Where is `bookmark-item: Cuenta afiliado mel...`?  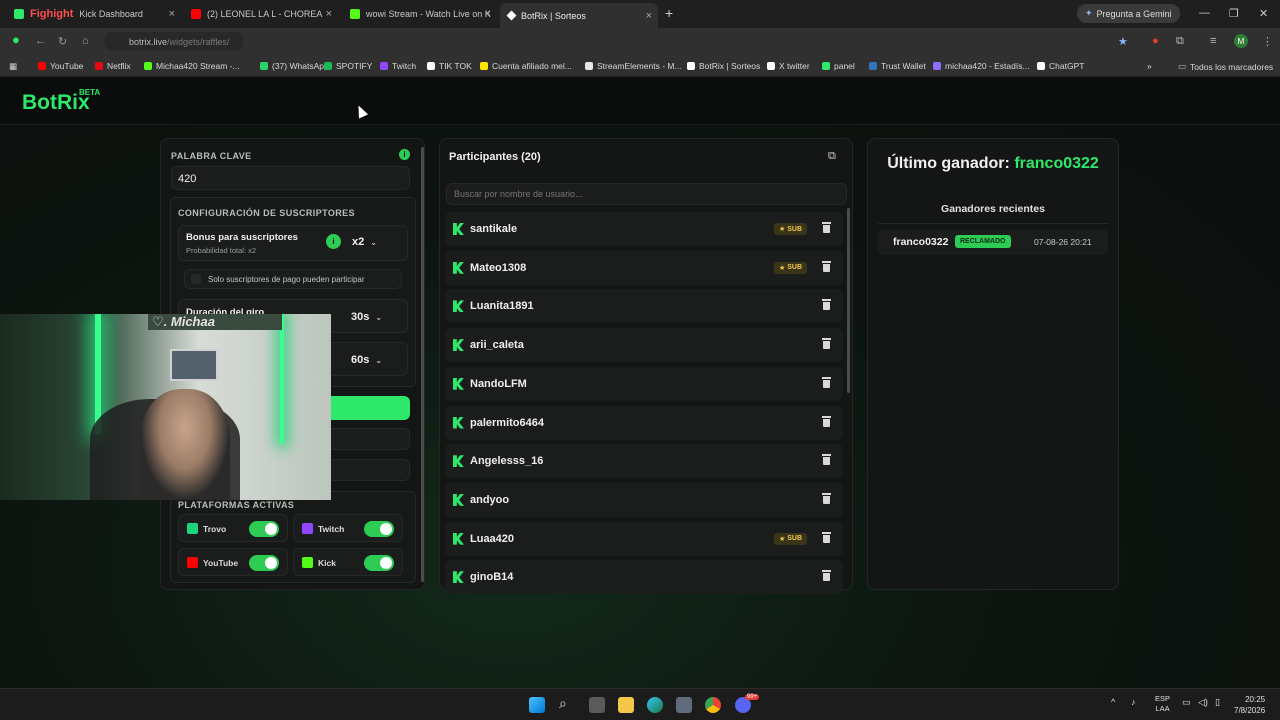
bookmark-item: Cuenta afiliado mel... is located at coordinates (526, 66).